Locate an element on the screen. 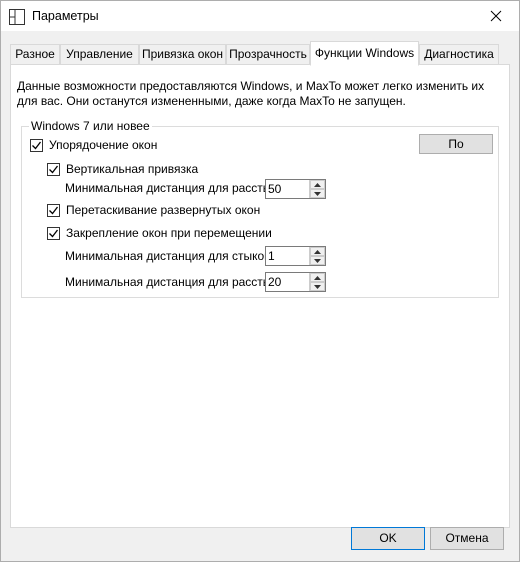  dock-distance-stepper: 1 is located at coordinates (295, 256).